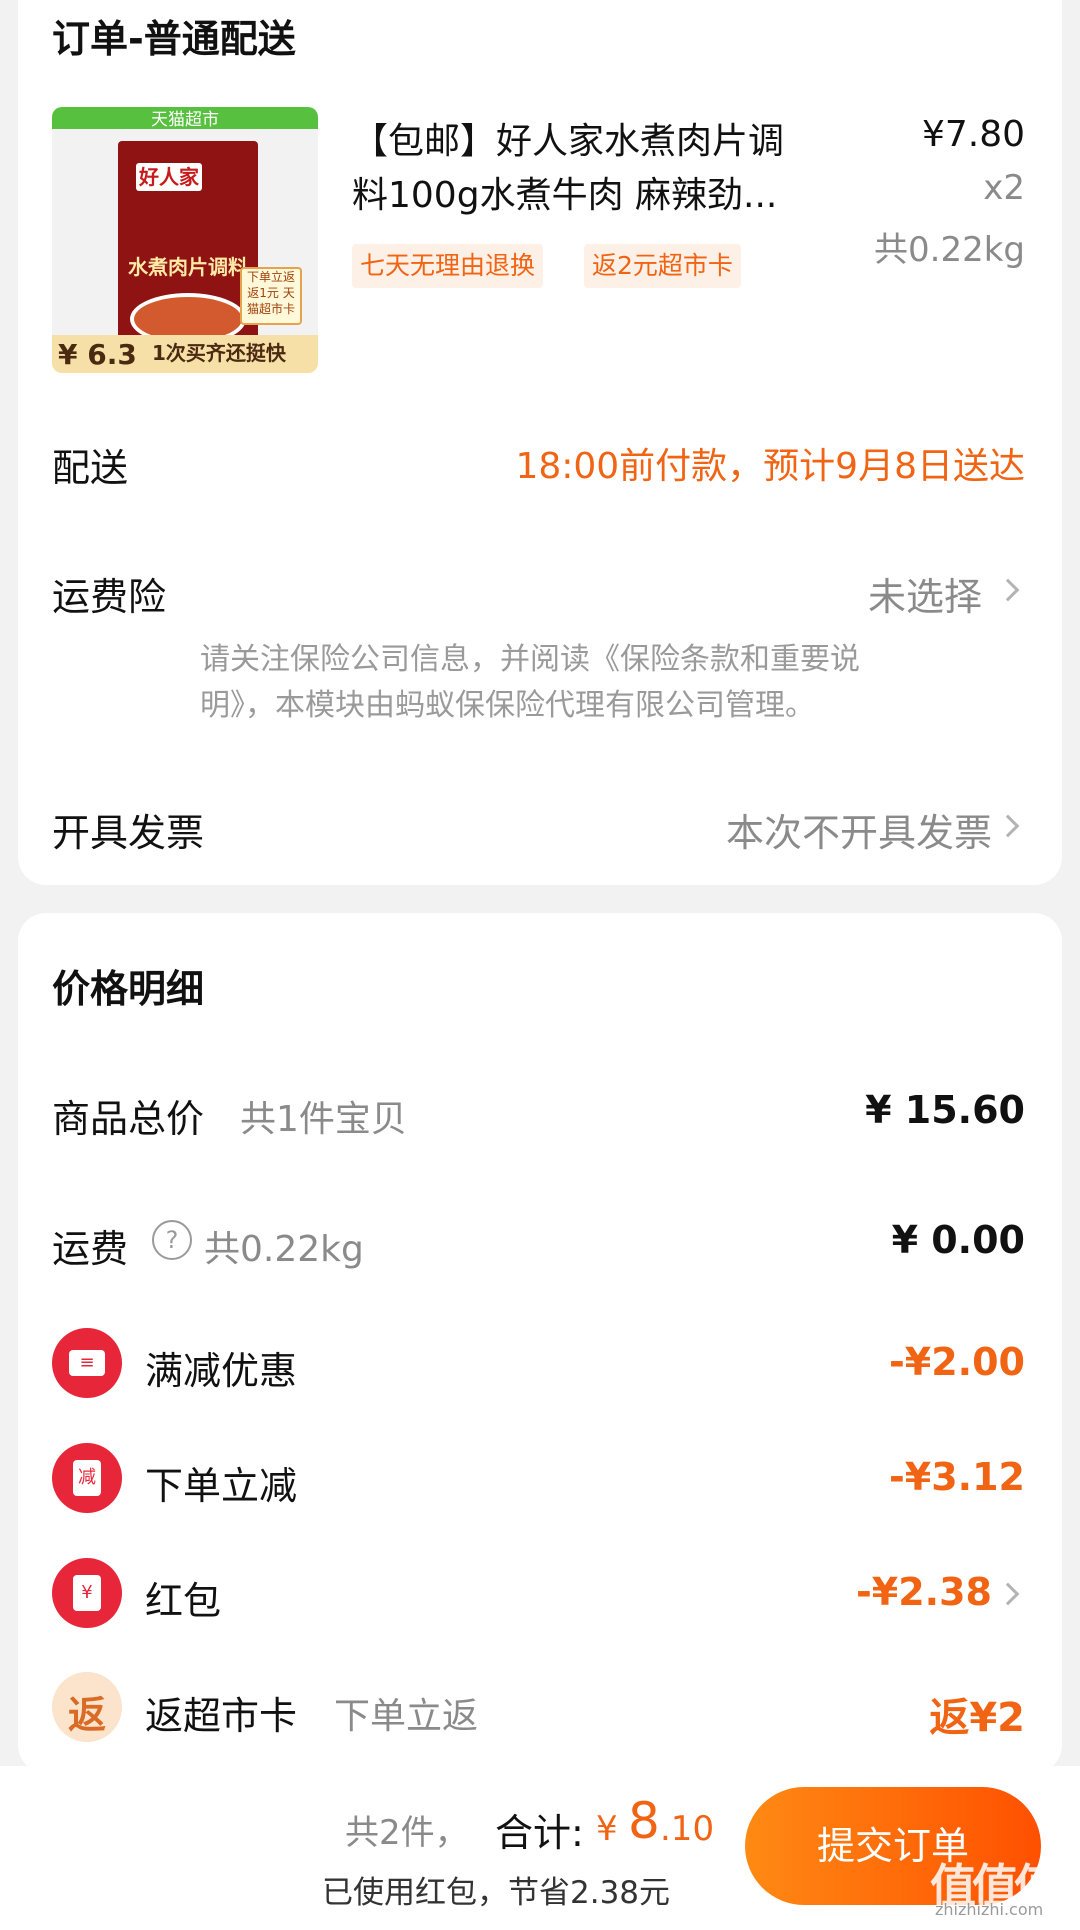  What do you see at coordinates (770, 466) in the screenshot?
I see `delivery-eta: 18:00前付款，预计9月8日送达` at bounding box center [770, 466].